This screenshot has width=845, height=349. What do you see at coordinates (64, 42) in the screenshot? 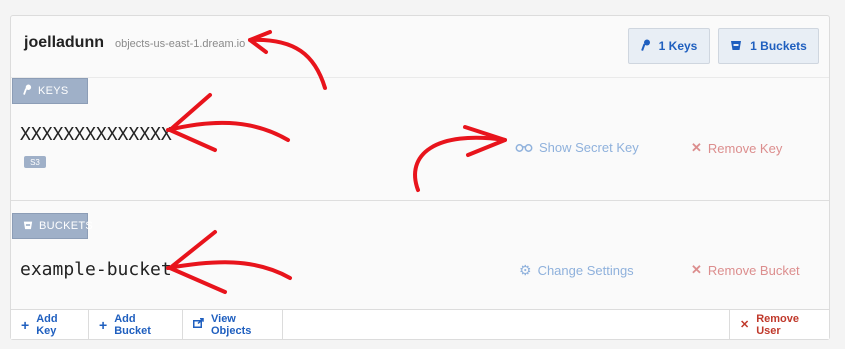
I see `username: joelladunn` at bounding box center [64, 42].